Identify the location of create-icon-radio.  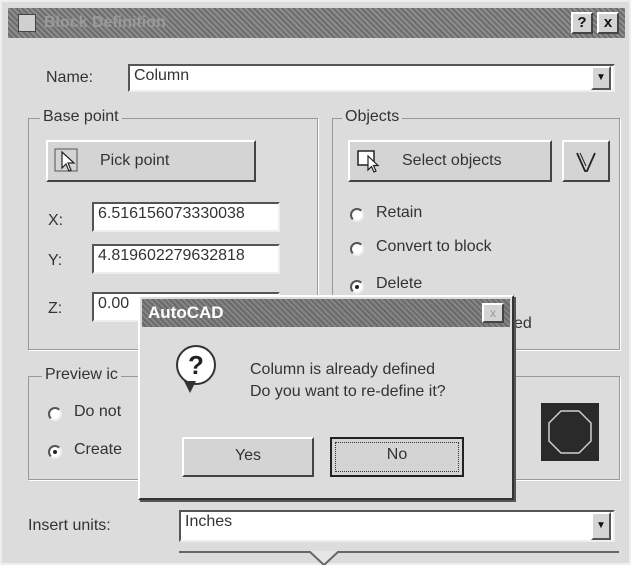
(55, 452).